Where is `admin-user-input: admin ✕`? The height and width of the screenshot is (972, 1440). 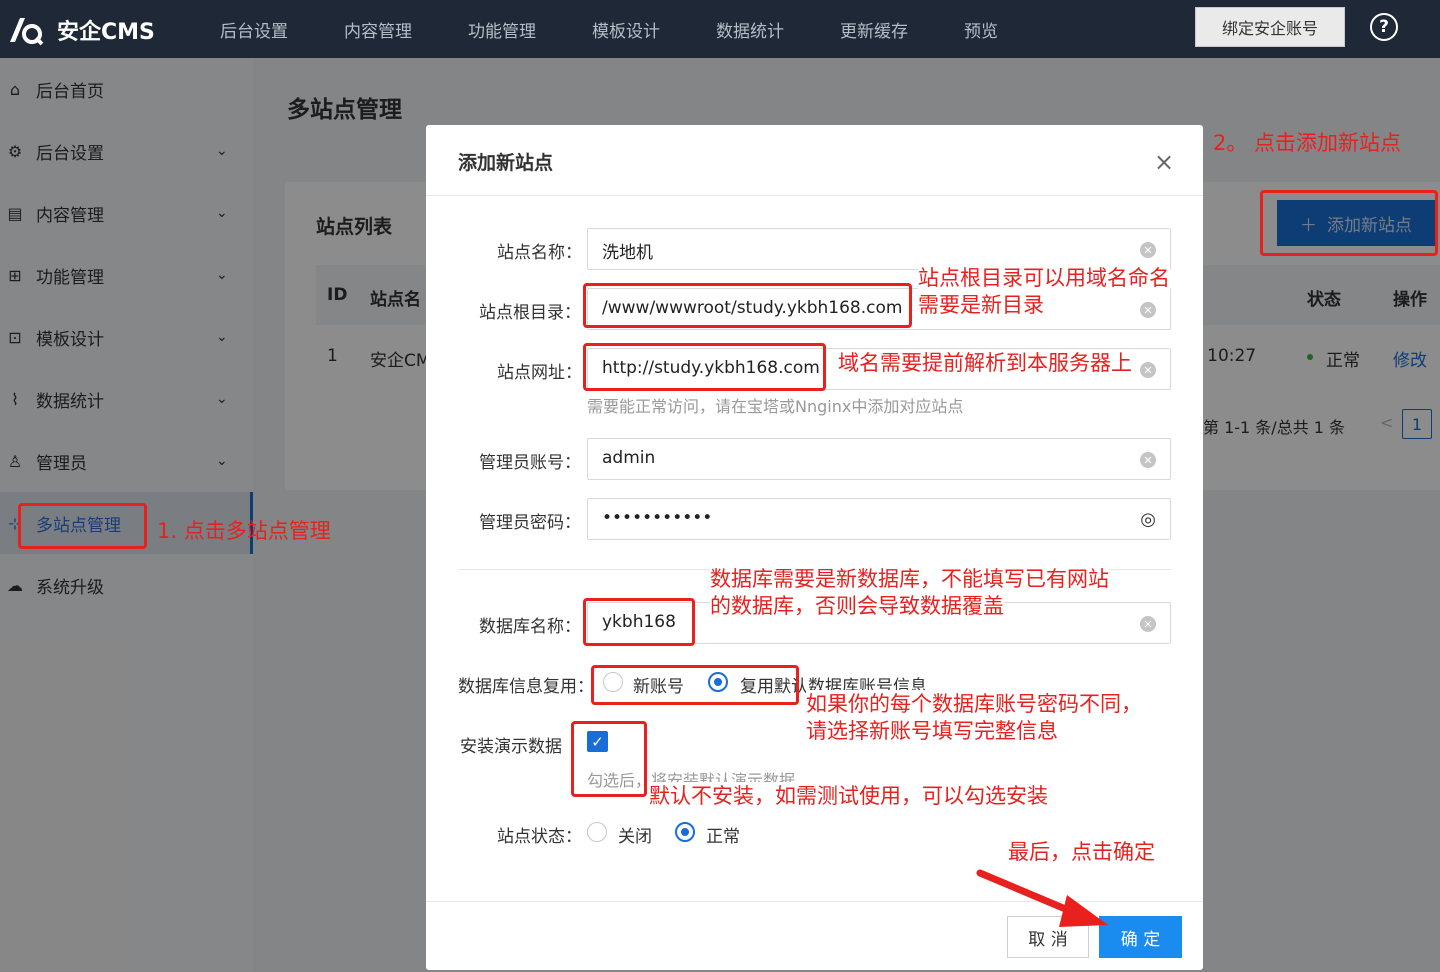
admin-user-input: admin ✕ is located at coordinates (879, 459).